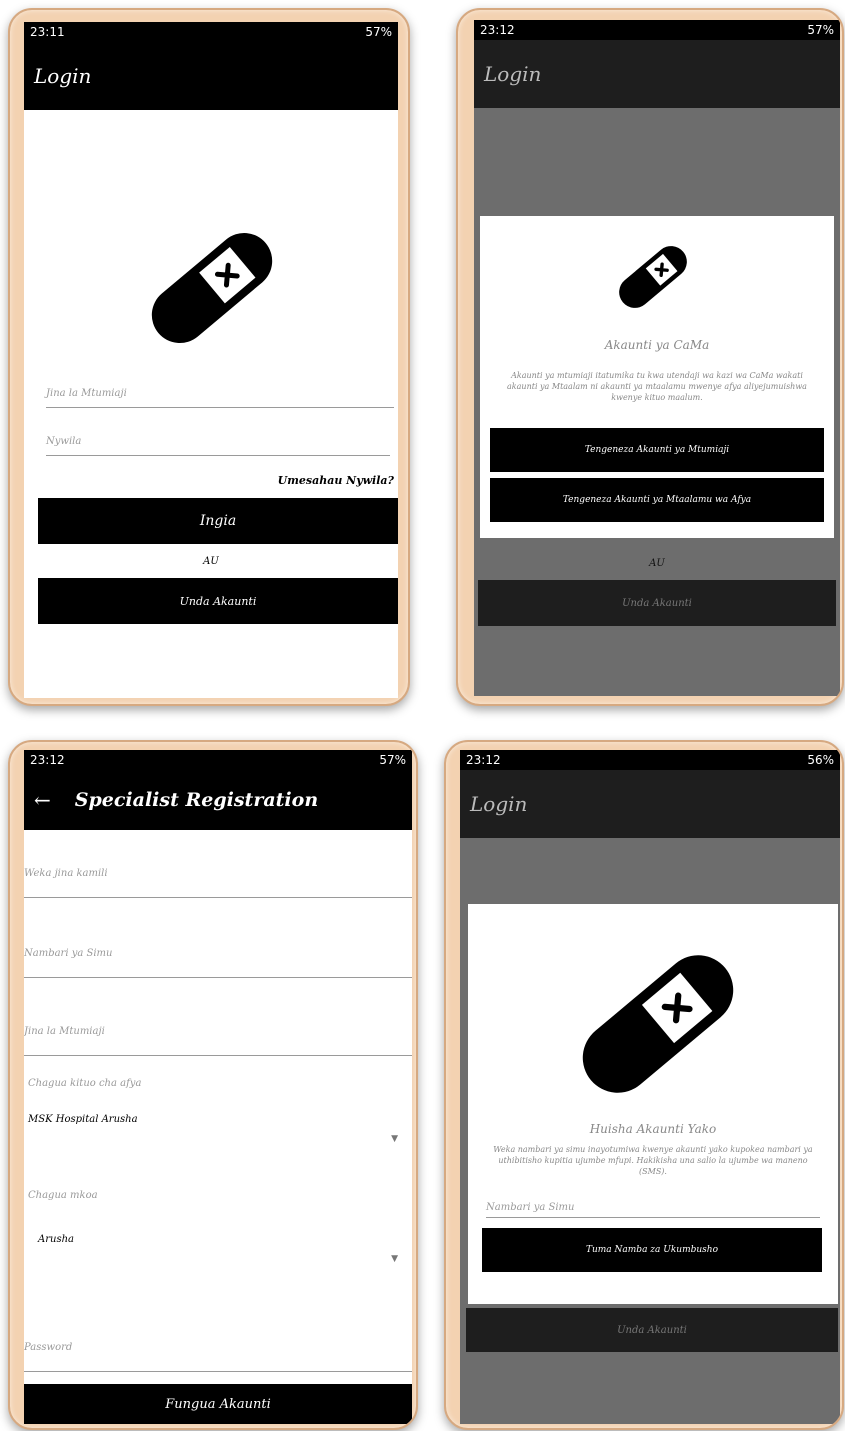 The height and width of the screenshot is (1431, 845). I want to click on app-bar: ← Specialist Registration, so click(218, 800).